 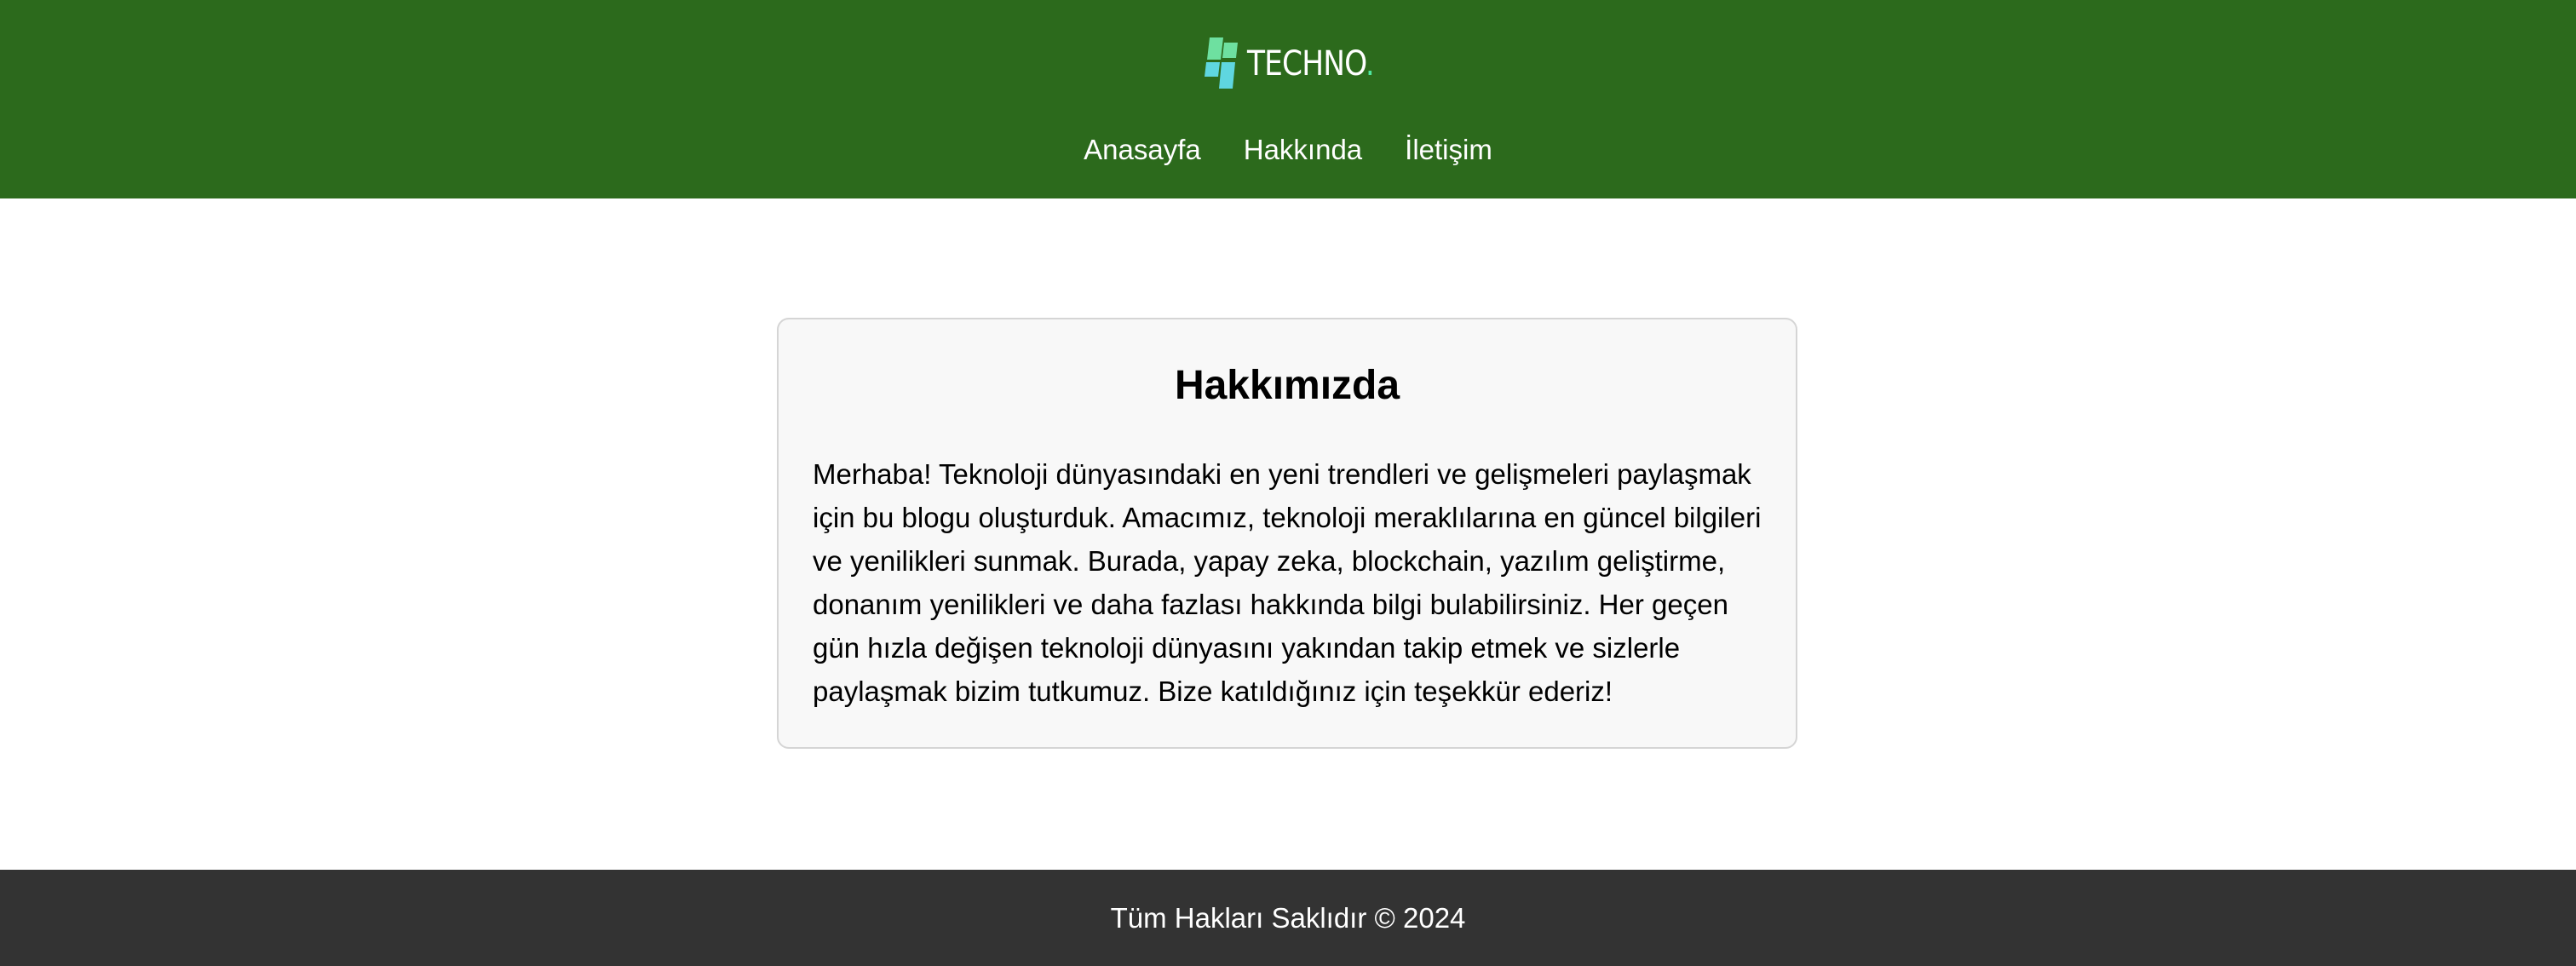 I want to click on nav-link-iletisim: İletişim, so click(x=1449, y=150).